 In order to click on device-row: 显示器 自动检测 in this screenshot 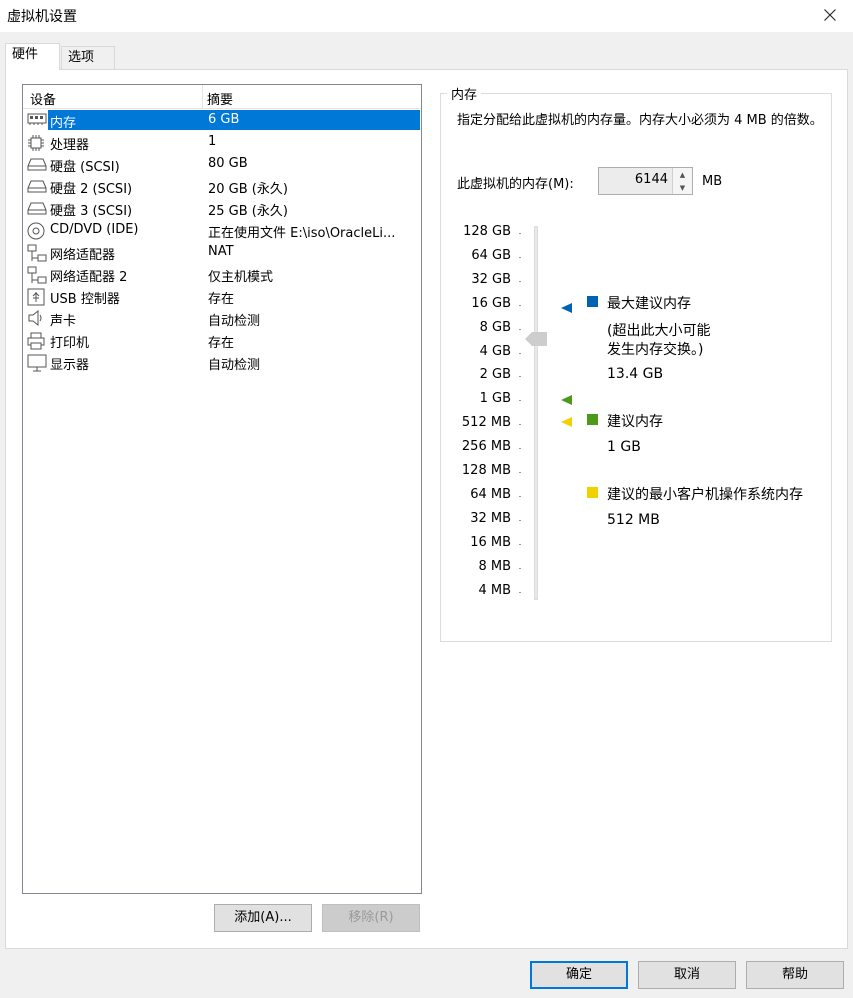, I will do `click(222, 363)`.